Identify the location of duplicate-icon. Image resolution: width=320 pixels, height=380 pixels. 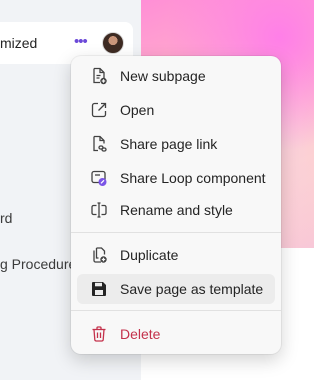
(99, 255).